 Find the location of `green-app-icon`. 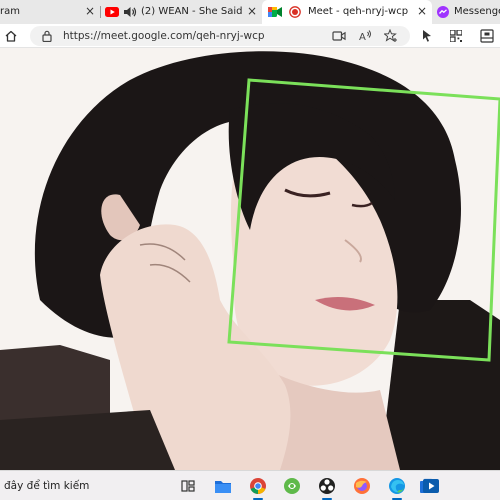

green-app-icon is located at coordinates (292, 486).